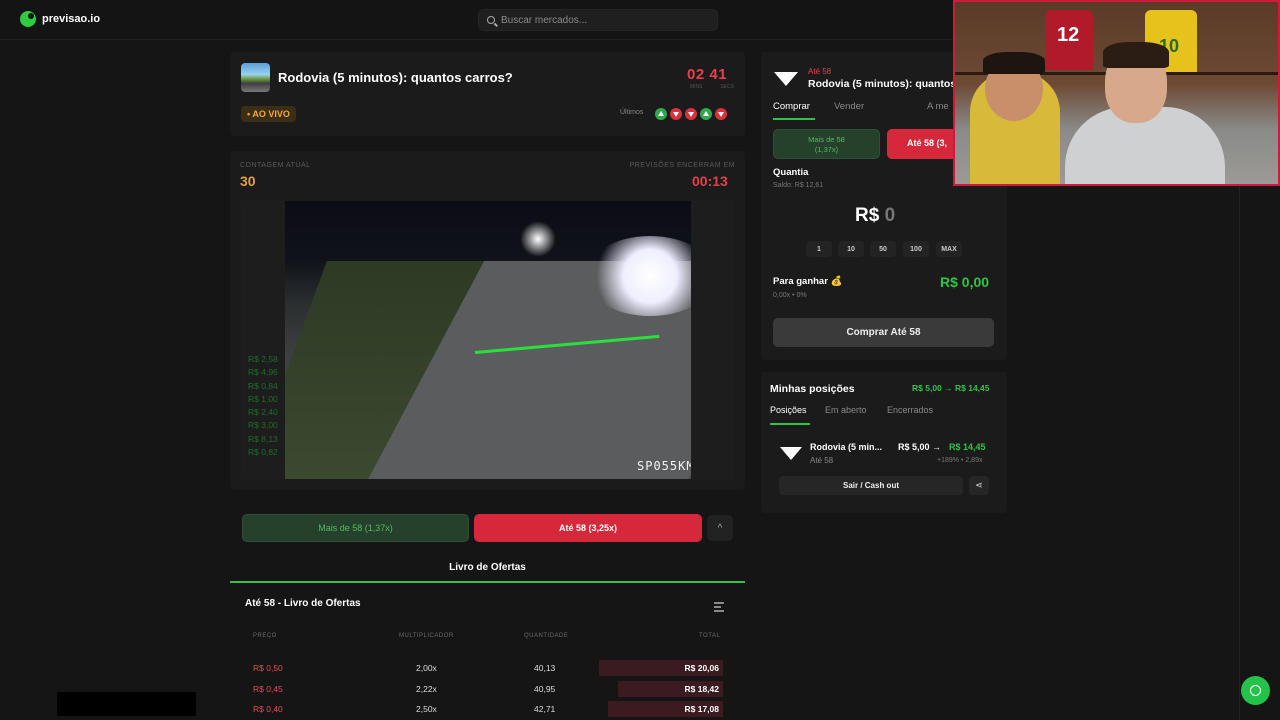  Describe the element at coordinates (355, 528) in the screenshot. I see `bet-more-button: Mais de 58 (1,37x)` at that location.